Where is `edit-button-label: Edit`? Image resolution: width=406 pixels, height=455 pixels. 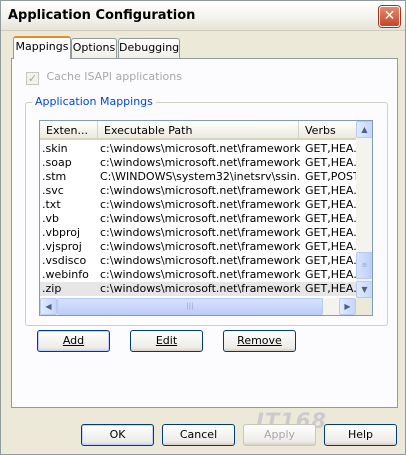 edit-button-label: Edit is located at coordinates (166, 340).